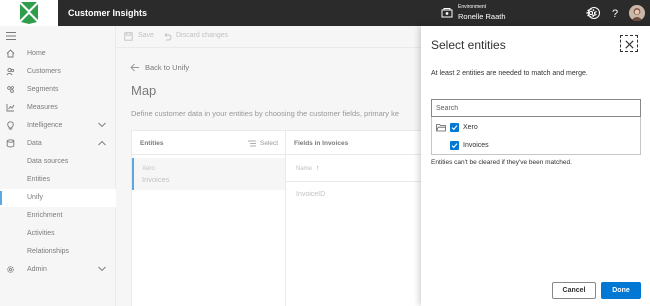 Image resolution: width=650 pixels, height=306 pixels. What do you see at coordinates (536, 146) in the screenshot?
I see `tree-row-invoices: Invoices` at bounding box center [536, 146].